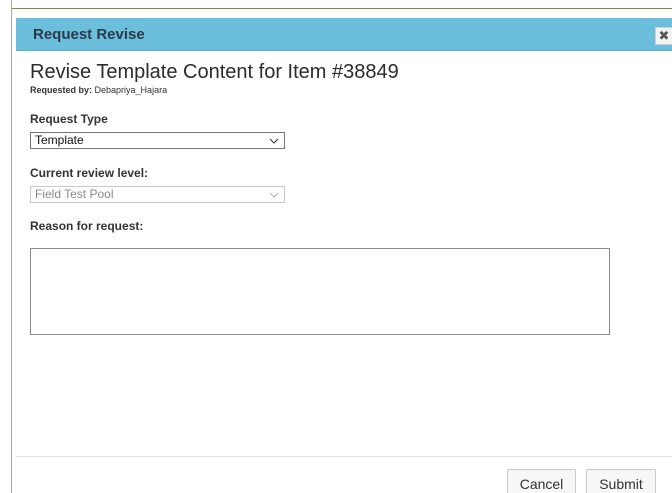  Describe the element at coordinates (157, 140) in the screenshot. I see `request-type-select: Template` at that location.